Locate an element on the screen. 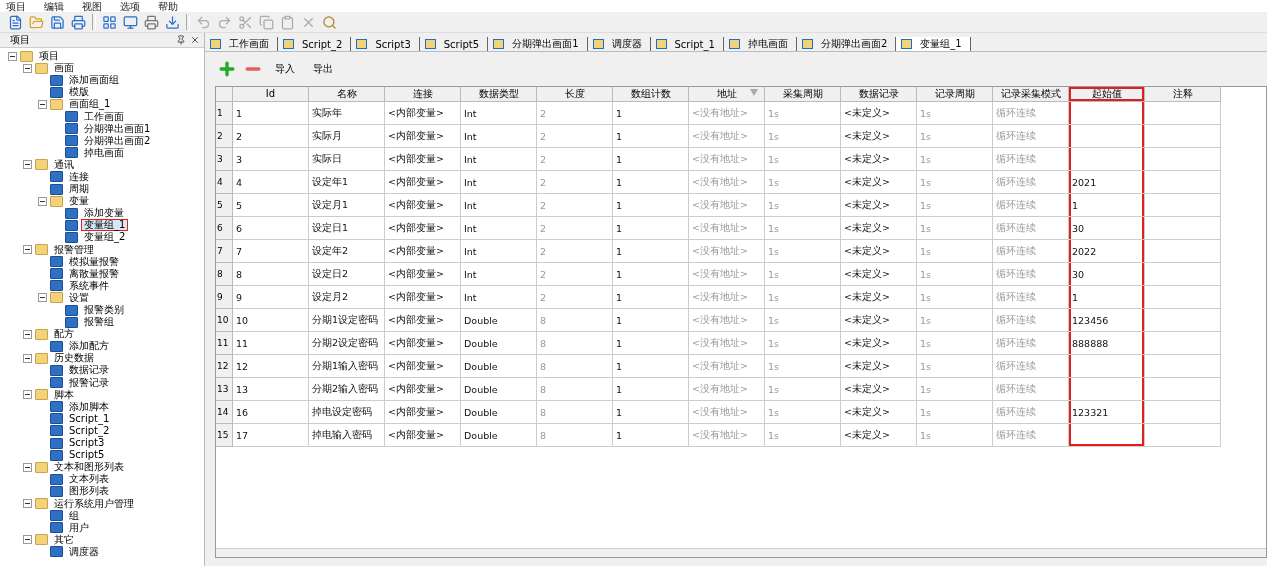 The image size is (1267, 566). tab: 分期弹出画面1 is located at coordinates (538, 44).